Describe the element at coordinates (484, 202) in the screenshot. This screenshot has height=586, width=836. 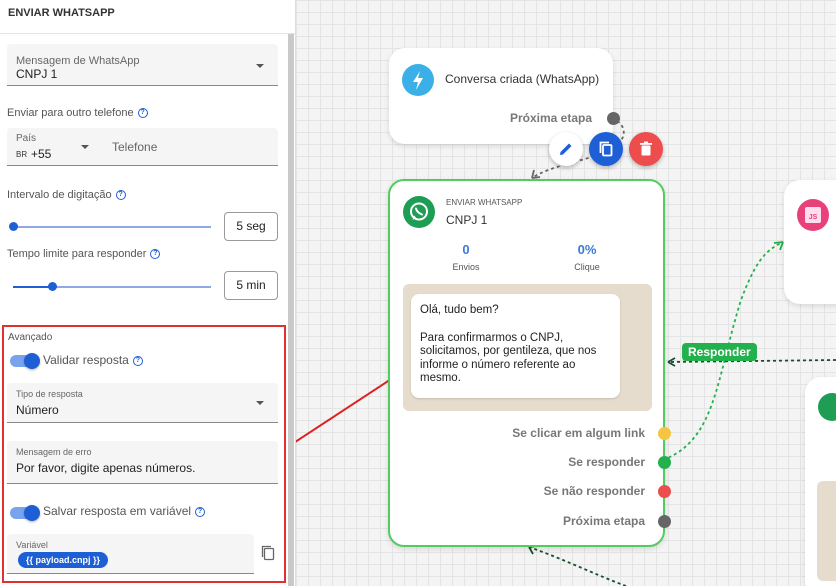
I see `node-kind: ENVIAR WHATSAPP` at that location.